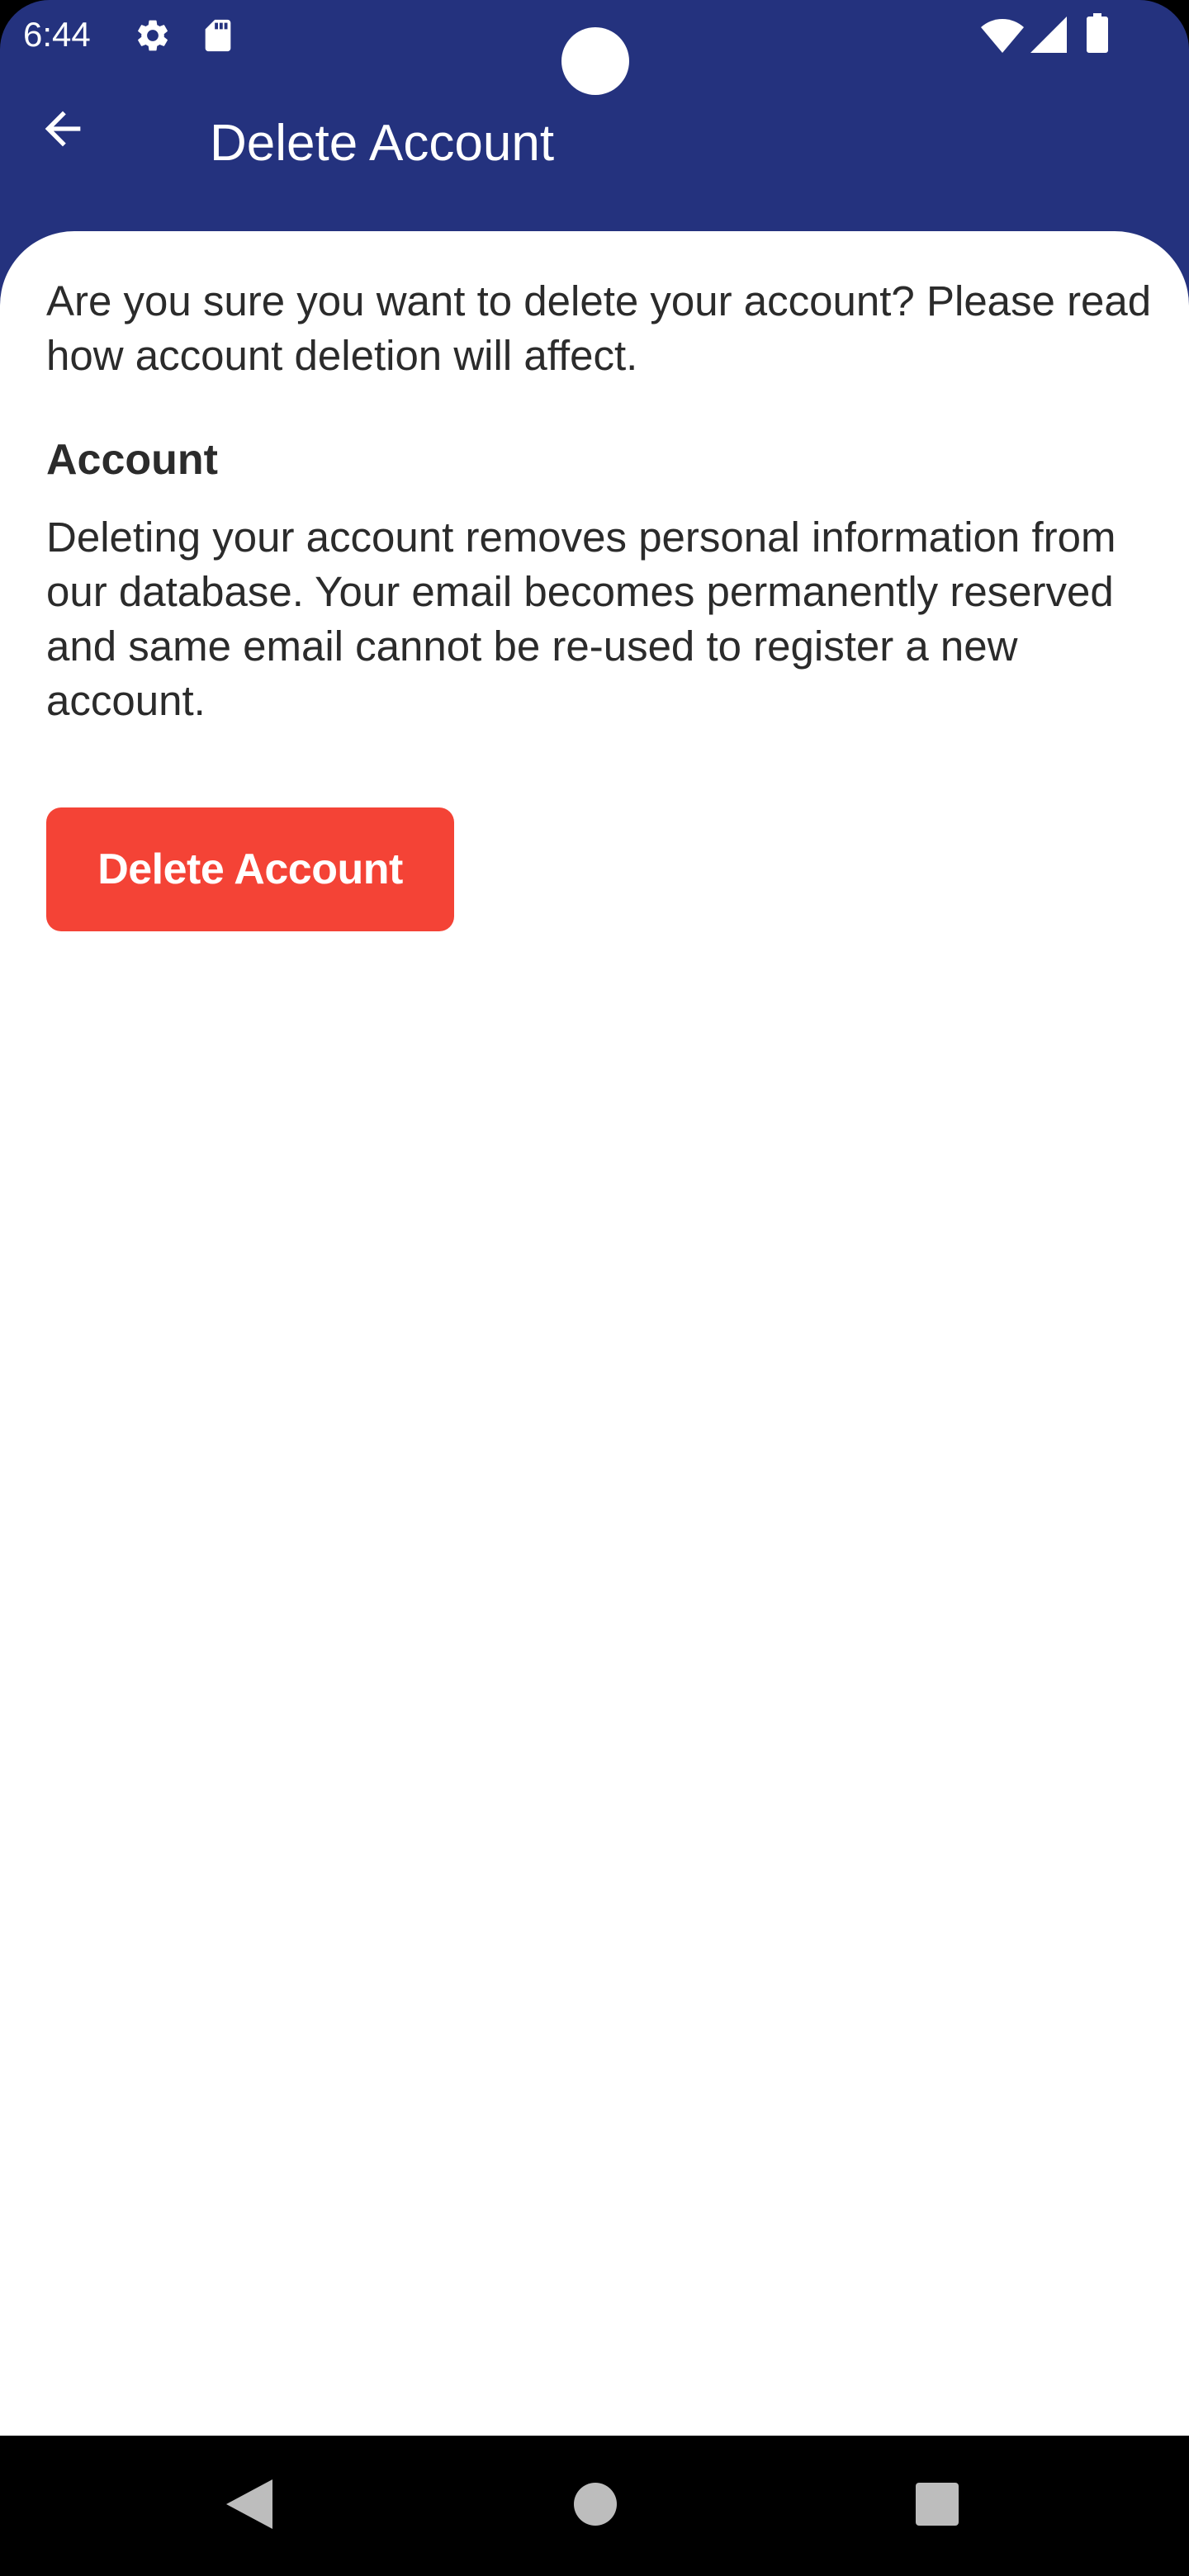  Describe the element at coordinates (382, 143) in the screenshot. I see `page-title: Delete Account` at that location.